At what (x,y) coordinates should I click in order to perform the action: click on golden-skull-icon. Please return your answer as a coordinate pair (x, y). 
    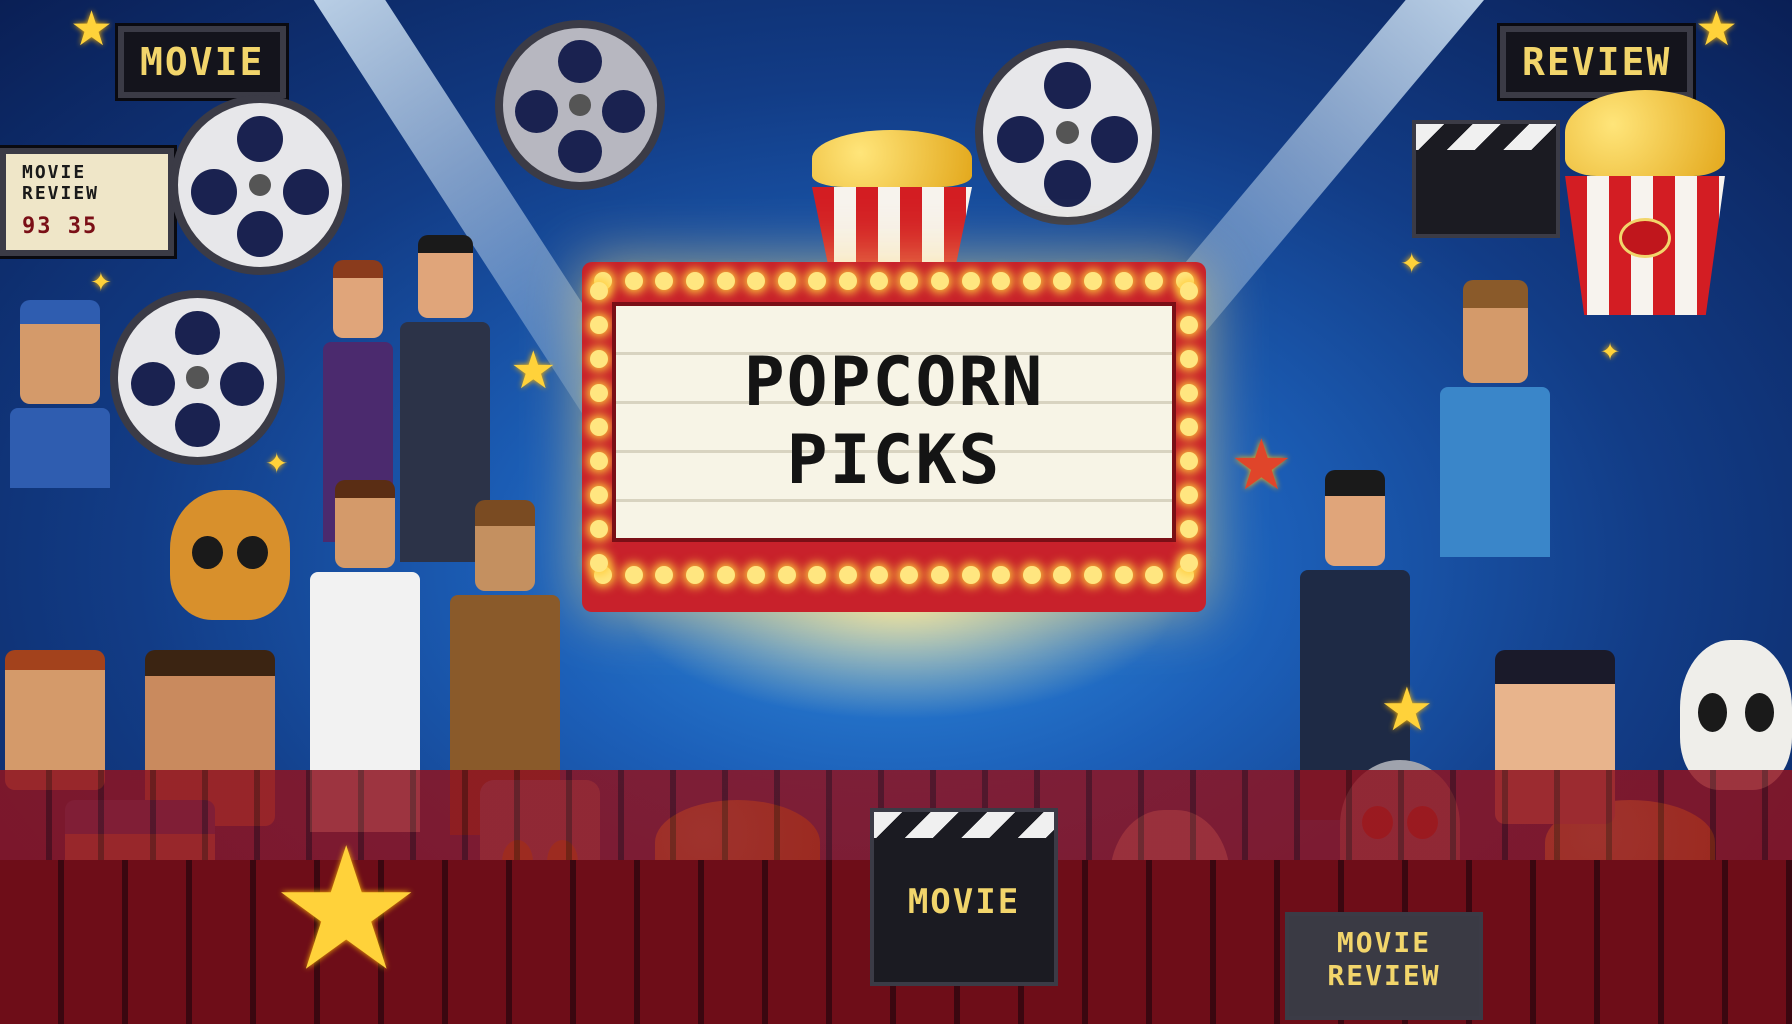
    Looking at the image, I should click on (230, 555).